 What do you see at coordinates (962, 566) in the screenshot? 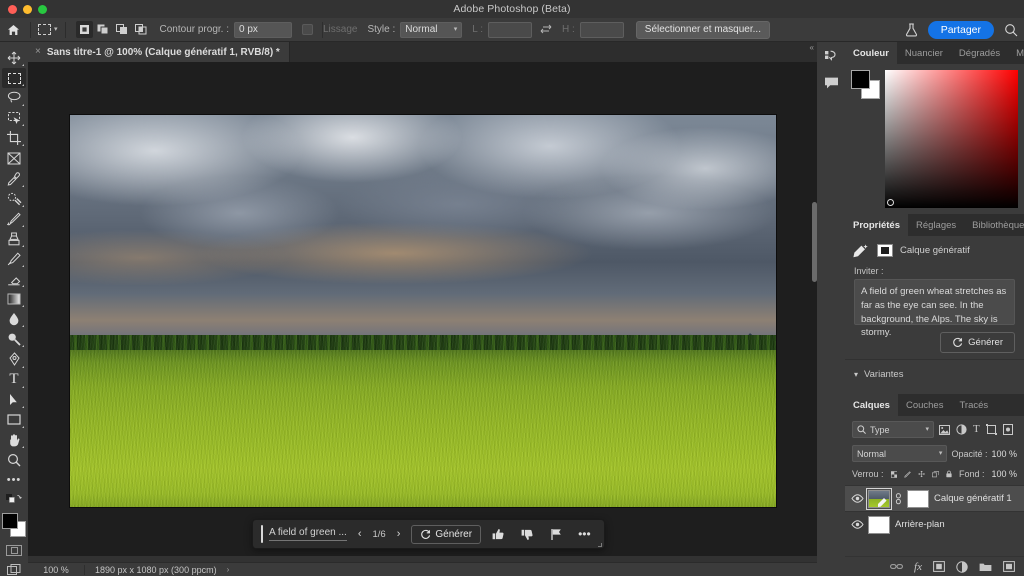
I see `adjustment-layer-icon` at bounding box center [962, 566].